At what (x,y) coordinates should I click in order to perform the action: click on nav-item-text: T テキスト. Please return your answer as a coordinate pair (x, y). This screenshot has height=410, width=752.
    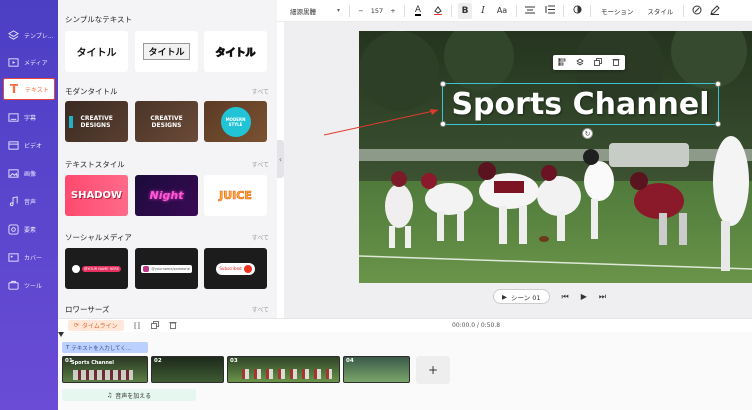
    Looking at the image, I should click on (29, 89).